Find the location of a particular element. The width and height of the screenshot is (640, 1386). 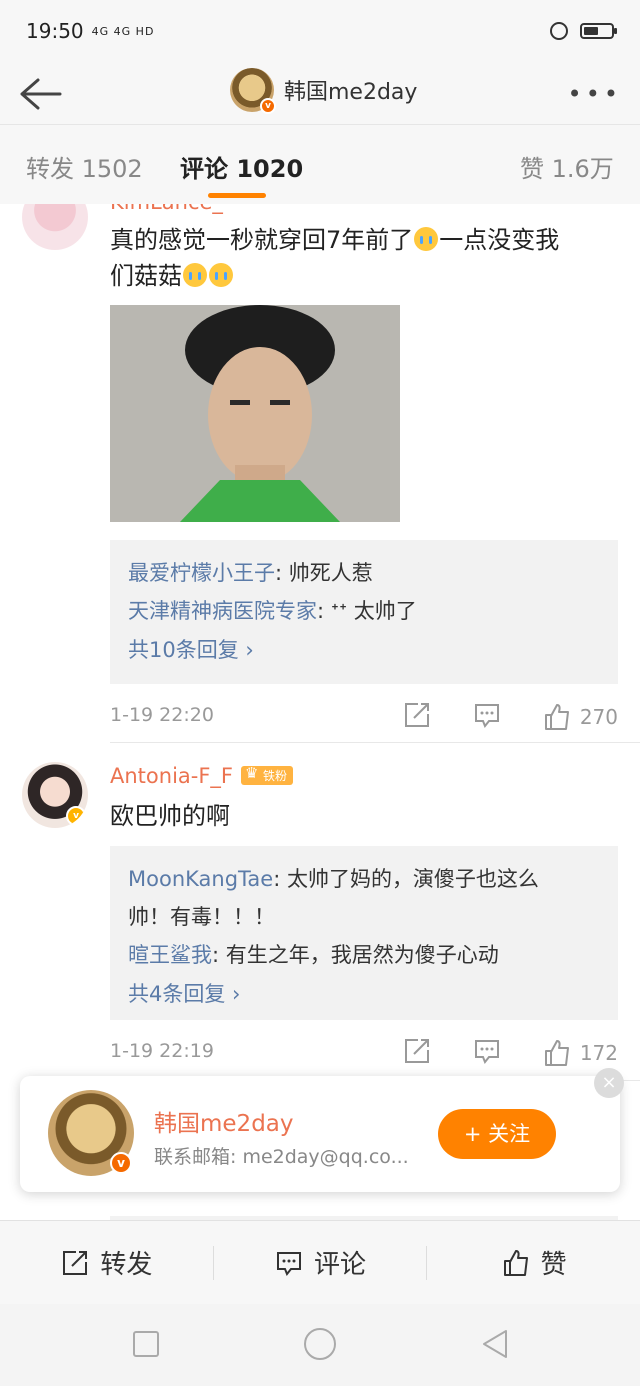

reply-text: : 帅死人惹 is located at coordinates (324, 573).